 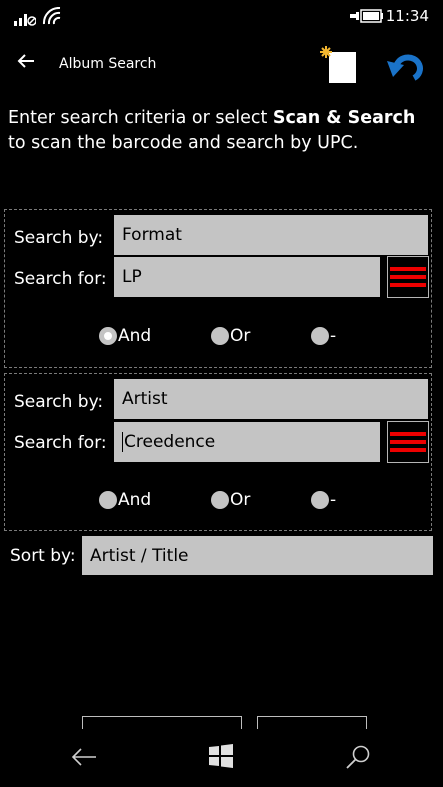 What do you see at coordinates (344, 118) in the screenshot?
I see `scan-search-emphasis: Scan & Search` at bounding box center [344, 118].